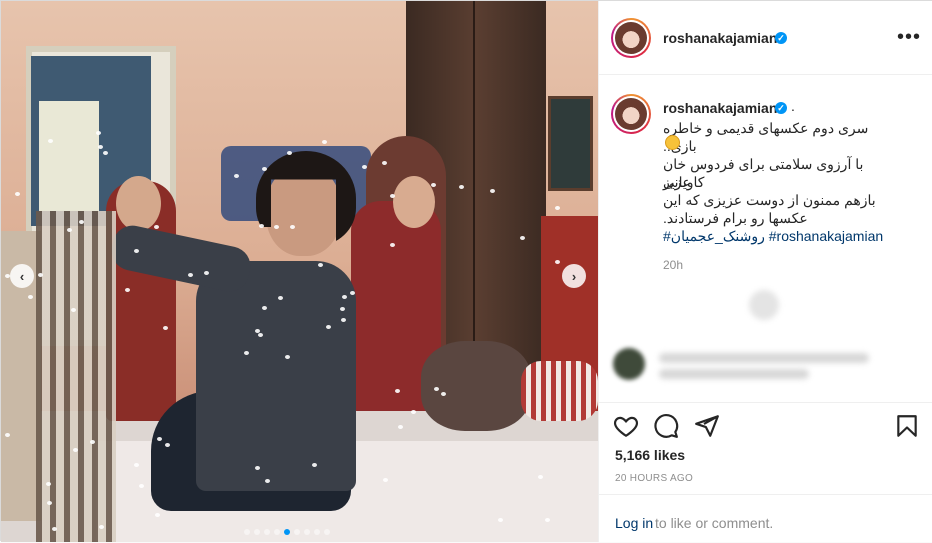 This screenshot has height=543, width=932. I want to click on comment-icon, so click(666, 426).